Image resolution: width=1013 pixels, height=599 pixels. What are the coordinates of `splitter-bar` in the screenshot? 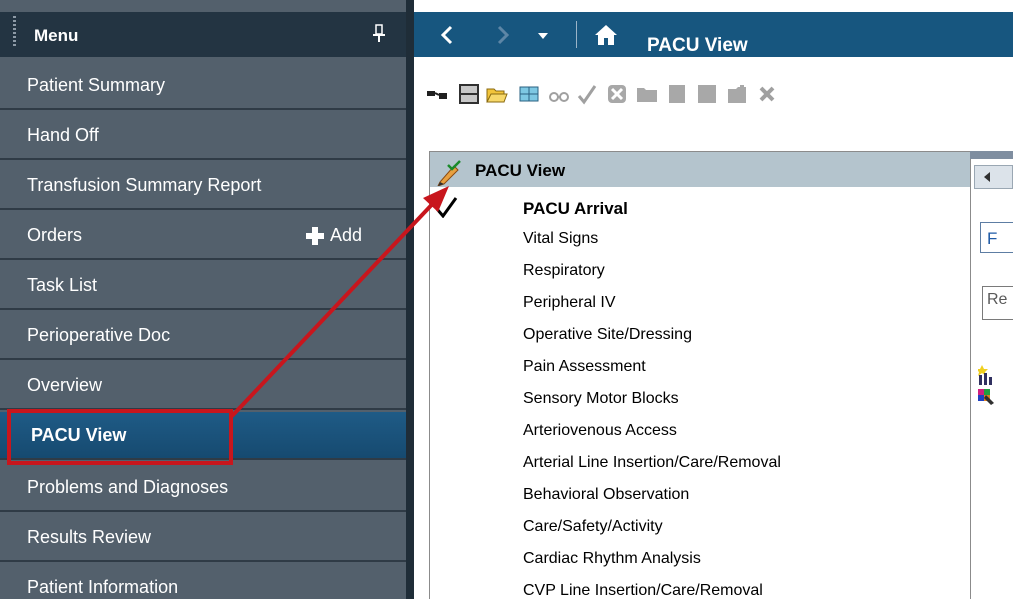 It's located at (410, 299).